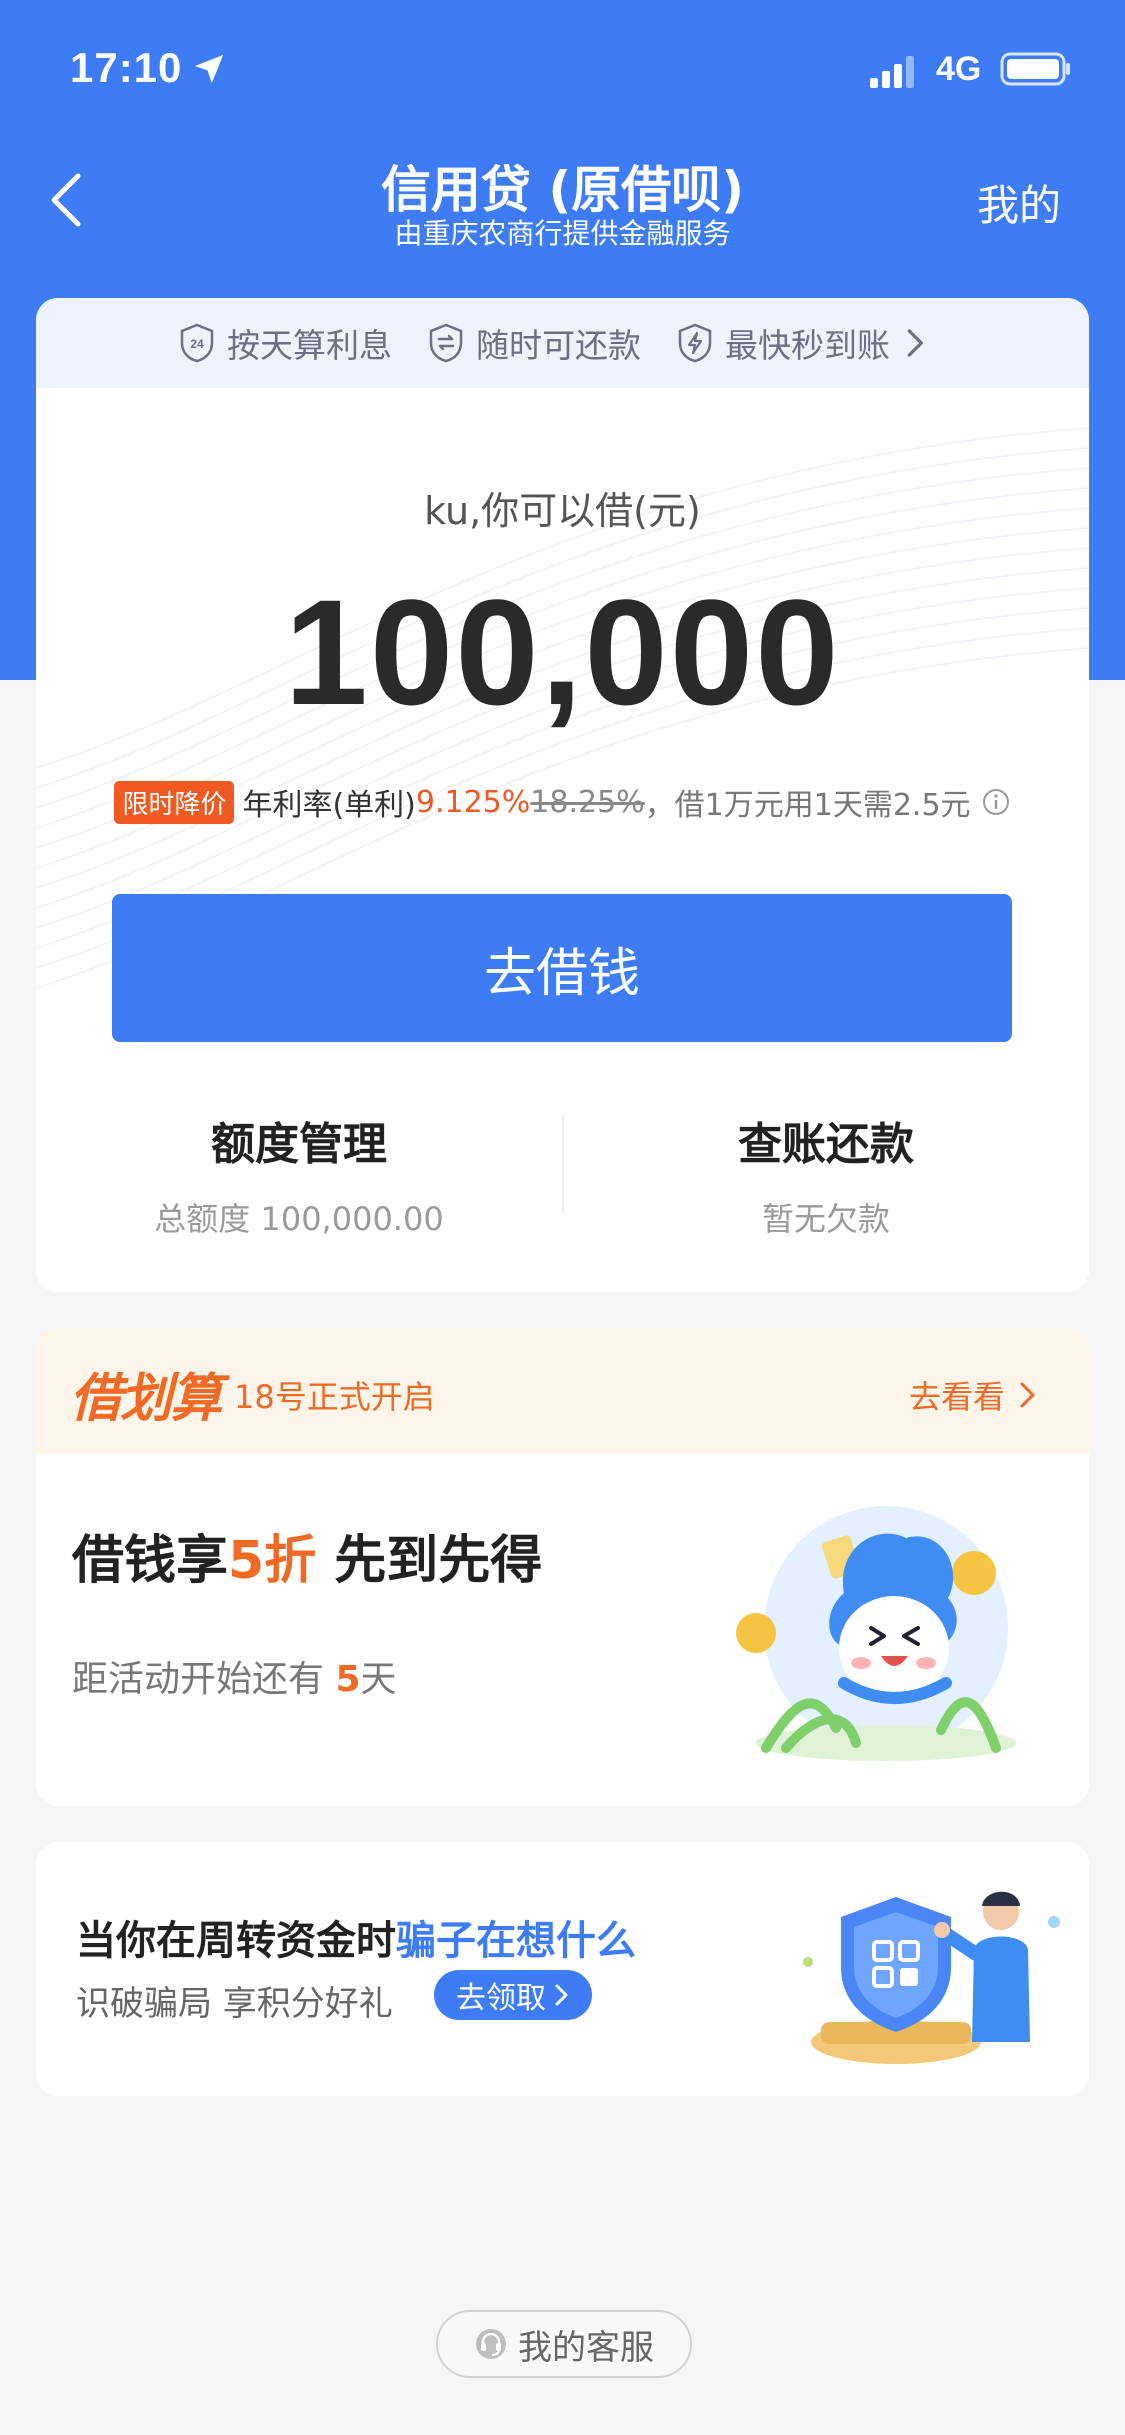 Image resolution: width=1125 pixels, height=2435 pixels. What do you see at coordinates (586, 2347) in the screenshot?
I see `customer-service-label: 我的客服` at bounding box center [586, 2347].